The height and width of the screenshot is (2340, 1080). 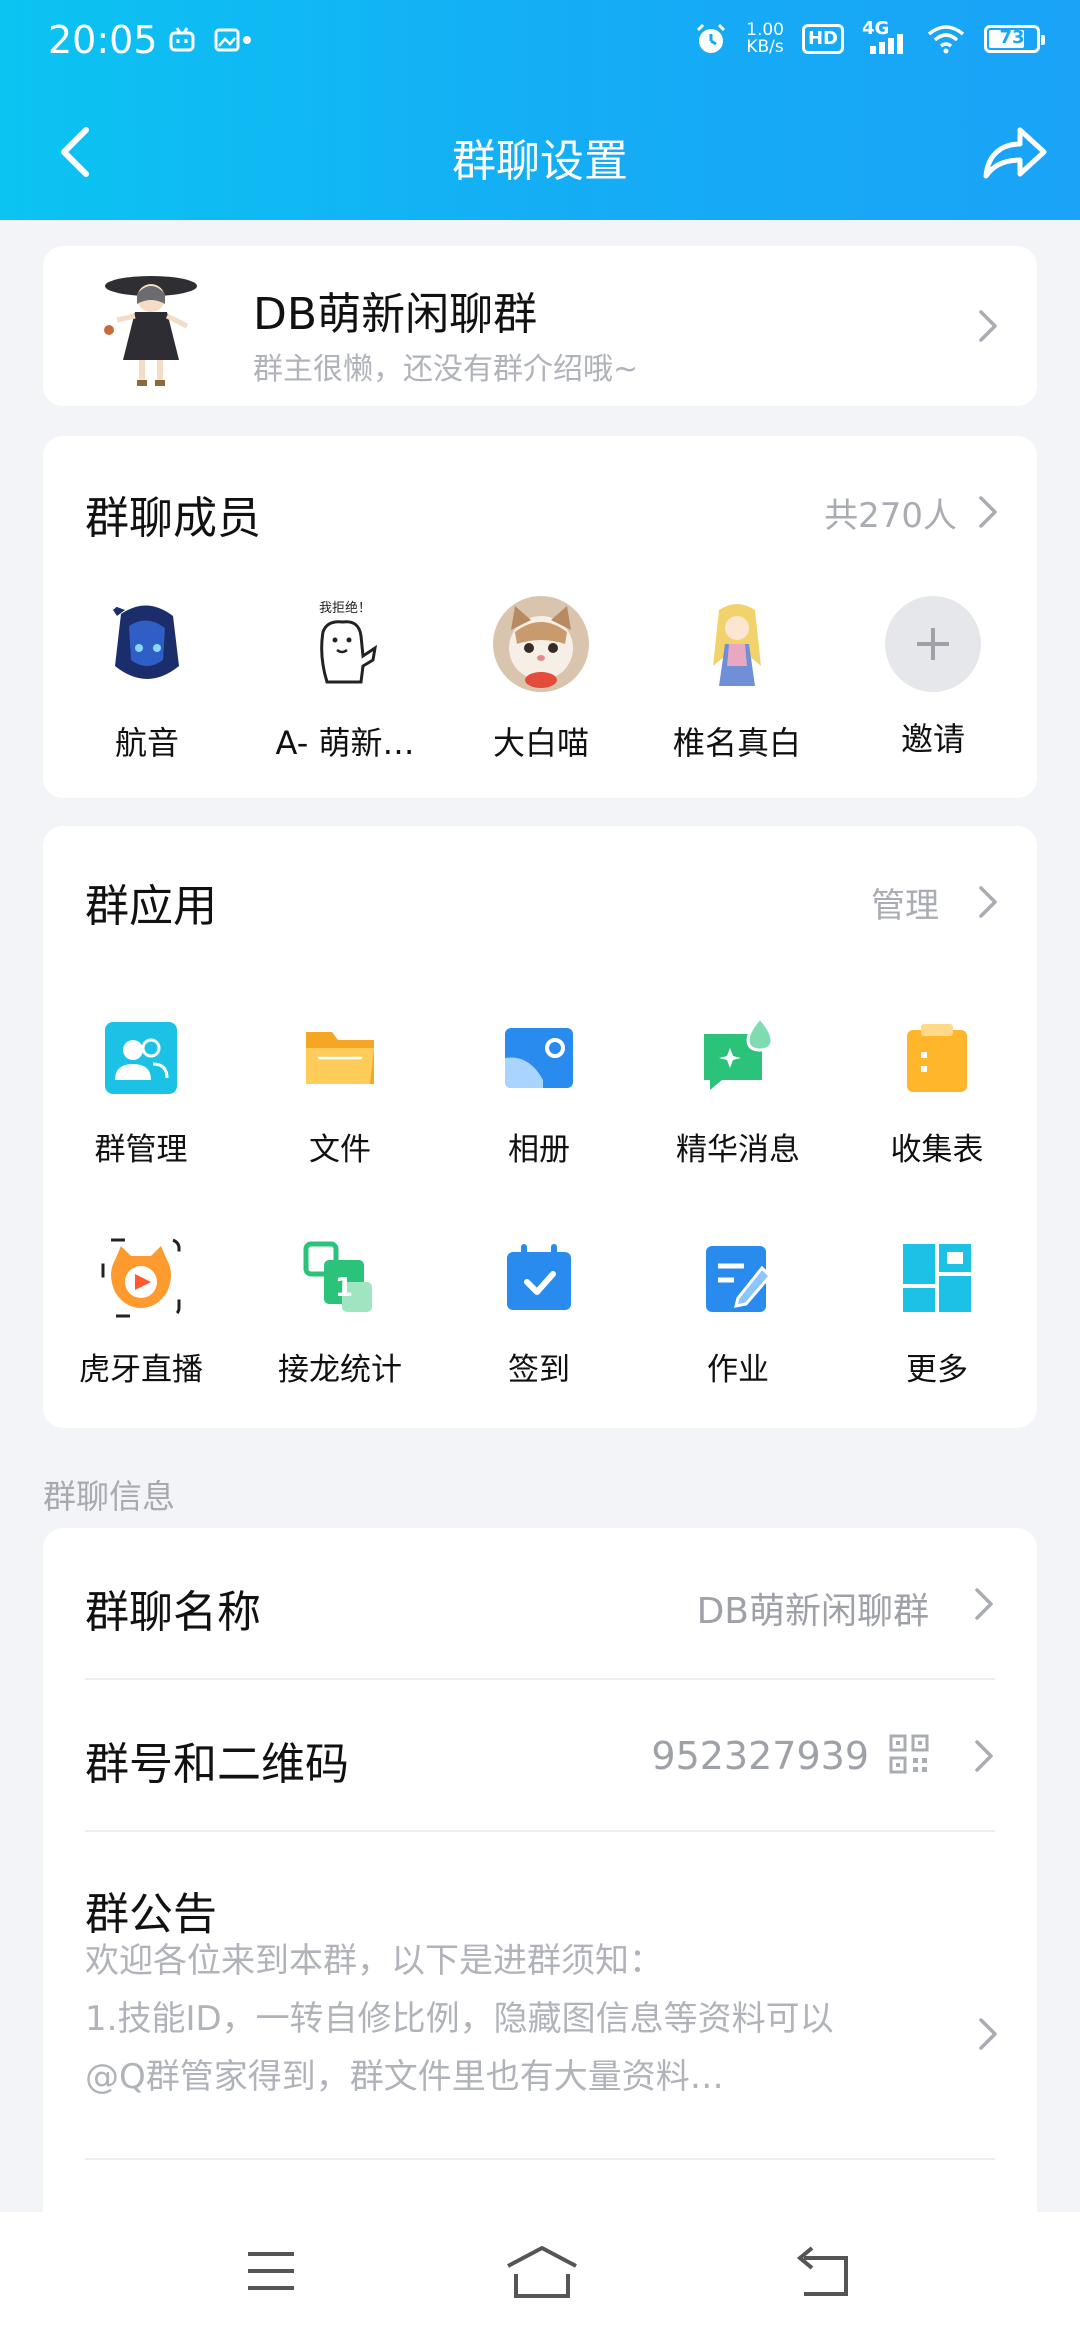 What do you see at coordinates (1014, 154) in the screenshot?
I see `share-icon` at bounding box center [1014, 154].